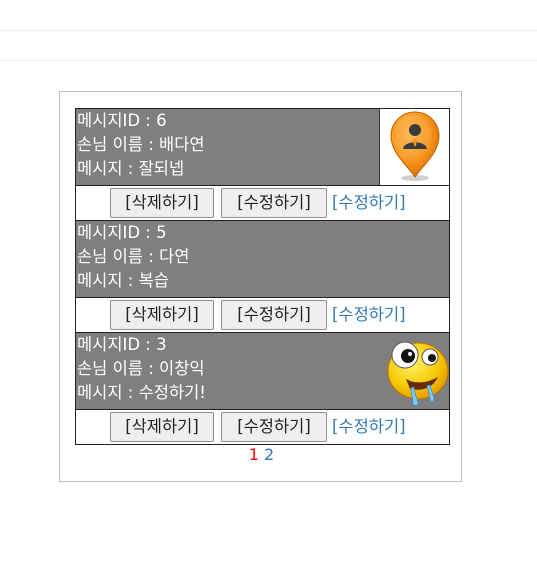  Describe the element at coordinates (262, 147) in the screenshot. I see `entry-info: 메시지ID : 6 손님 이름 : 배다연 메시지 : 잘되넵` at that location.